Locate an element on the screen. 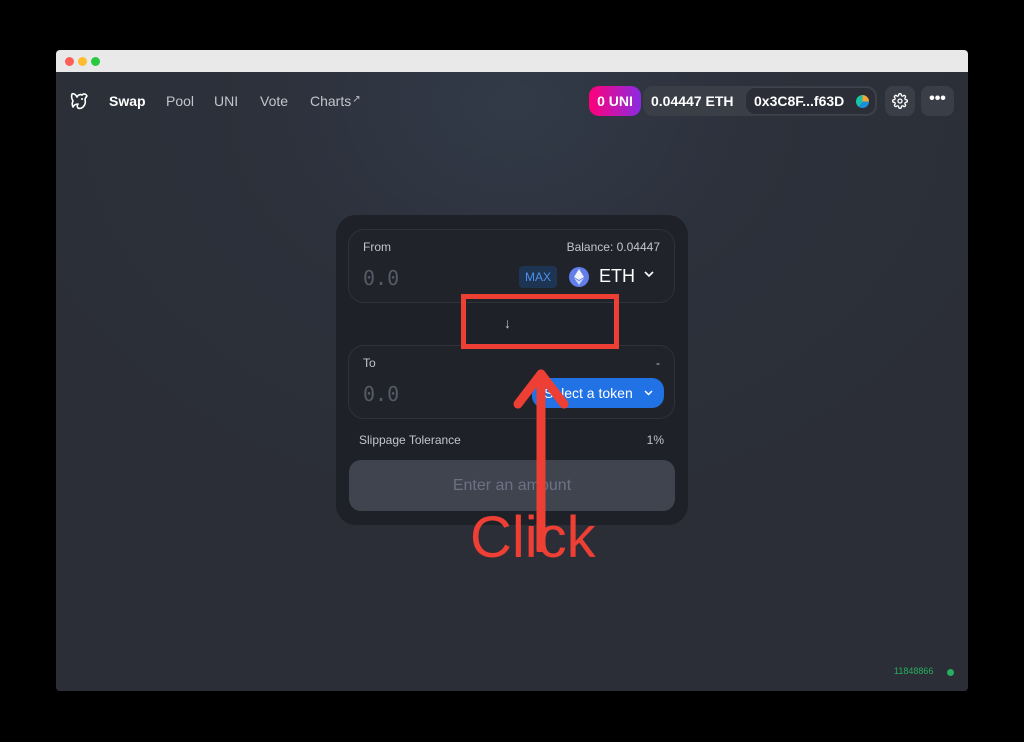 This screenshot has width=1024, height=742. annotation-click-label: Click is located at coordinates (533, 537).